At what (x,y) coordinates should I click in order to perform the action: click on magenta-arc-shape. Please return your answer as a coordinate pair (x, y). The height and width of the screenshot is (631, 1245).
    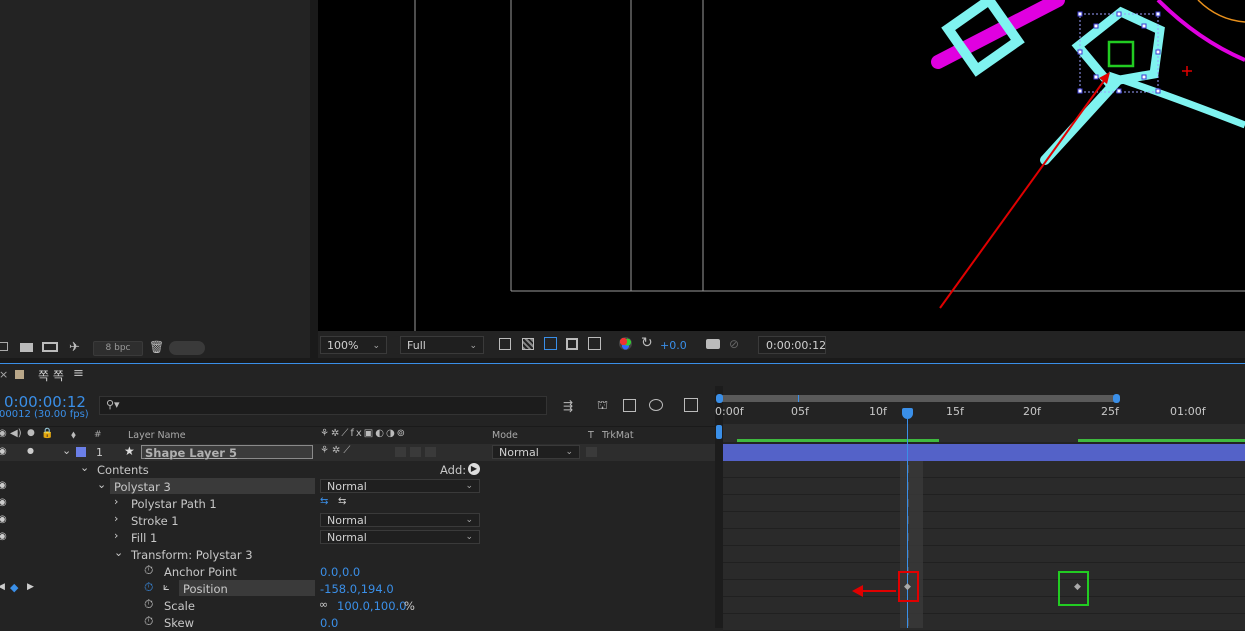
    Looking at the image, I should click on (1200, 31).